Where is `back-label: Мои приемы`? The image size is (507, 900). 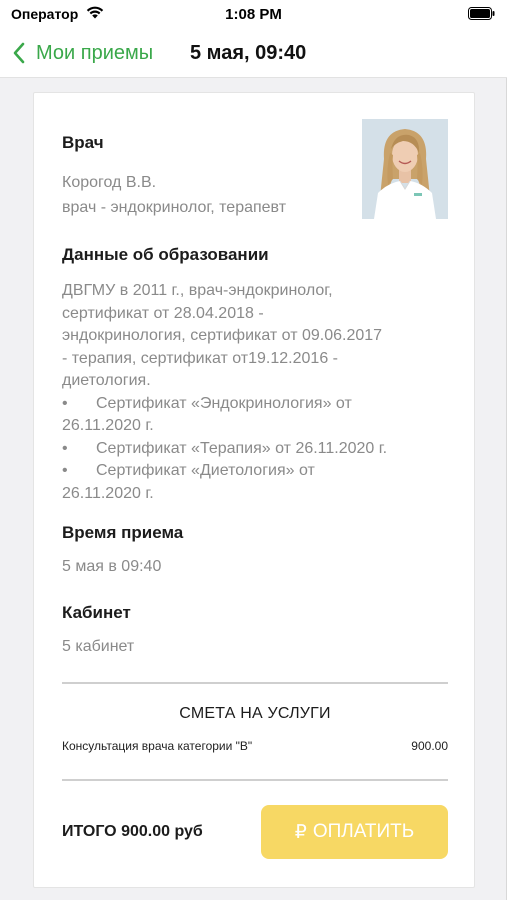
back-label: Мои приемы is located at coordinates (95, 52).